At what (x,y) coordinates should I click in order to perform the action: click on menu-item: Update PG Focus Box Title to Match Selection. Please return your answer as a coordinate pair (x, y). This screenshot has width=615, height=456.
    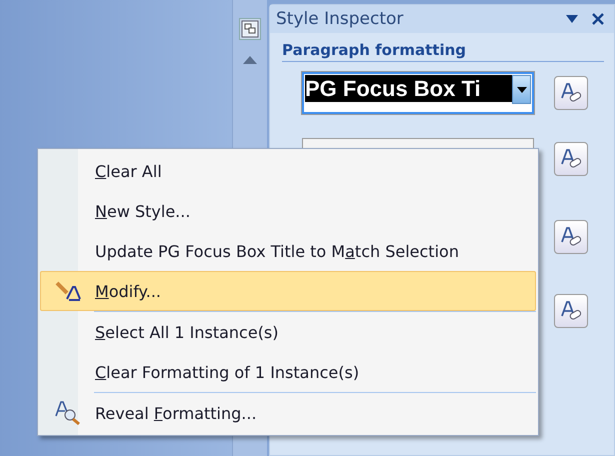
    Looking at the image, I should click on (288, 251).